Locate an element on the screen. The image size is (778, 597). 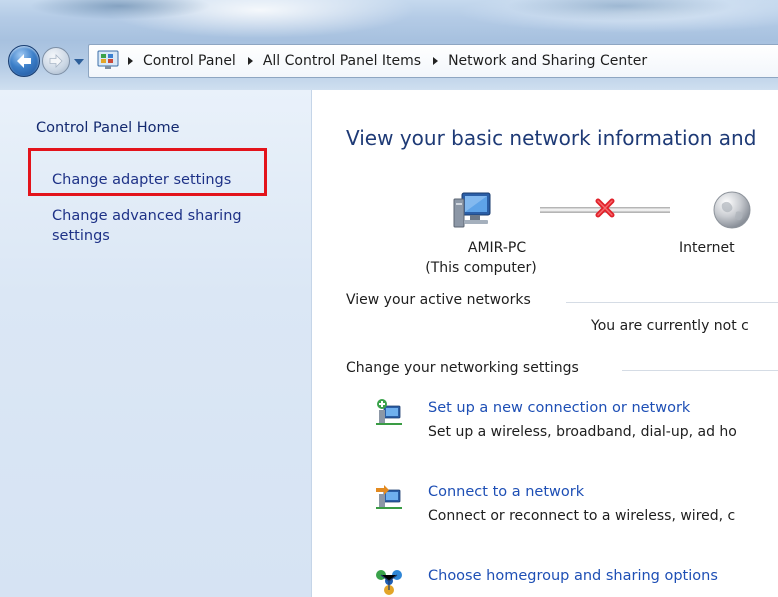
active-networks-heading: View your active networks is located at coordinates (438, 300).